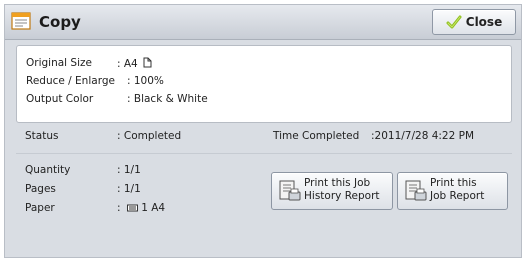  I want to click on print-job-report-label: Print this Job Report, so click(457, 189).